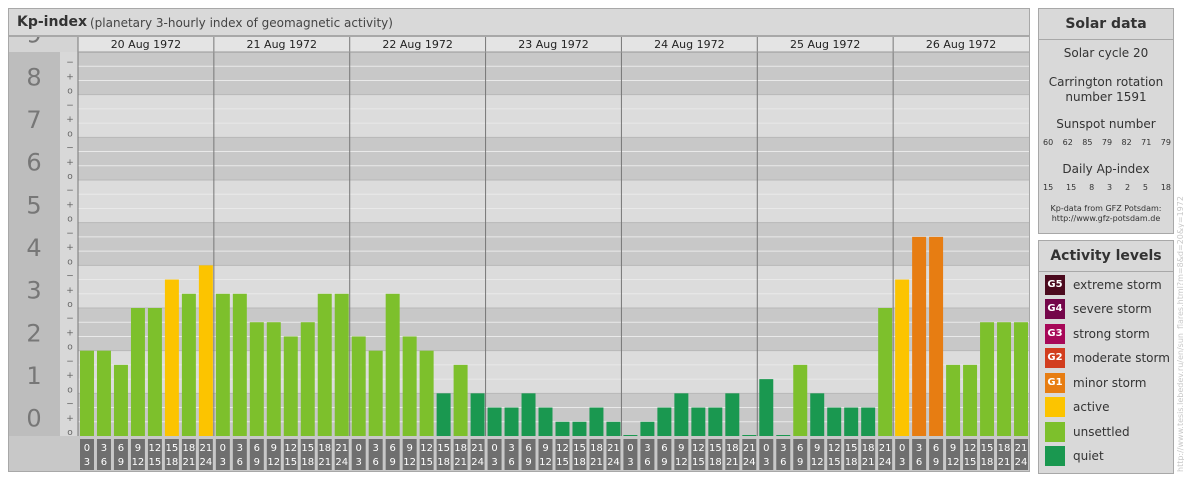  What do you see at coordinates (417, 44) in the screenshot?
I see `day-label: 22 Aug 1972` at bounding box center [417, 44].